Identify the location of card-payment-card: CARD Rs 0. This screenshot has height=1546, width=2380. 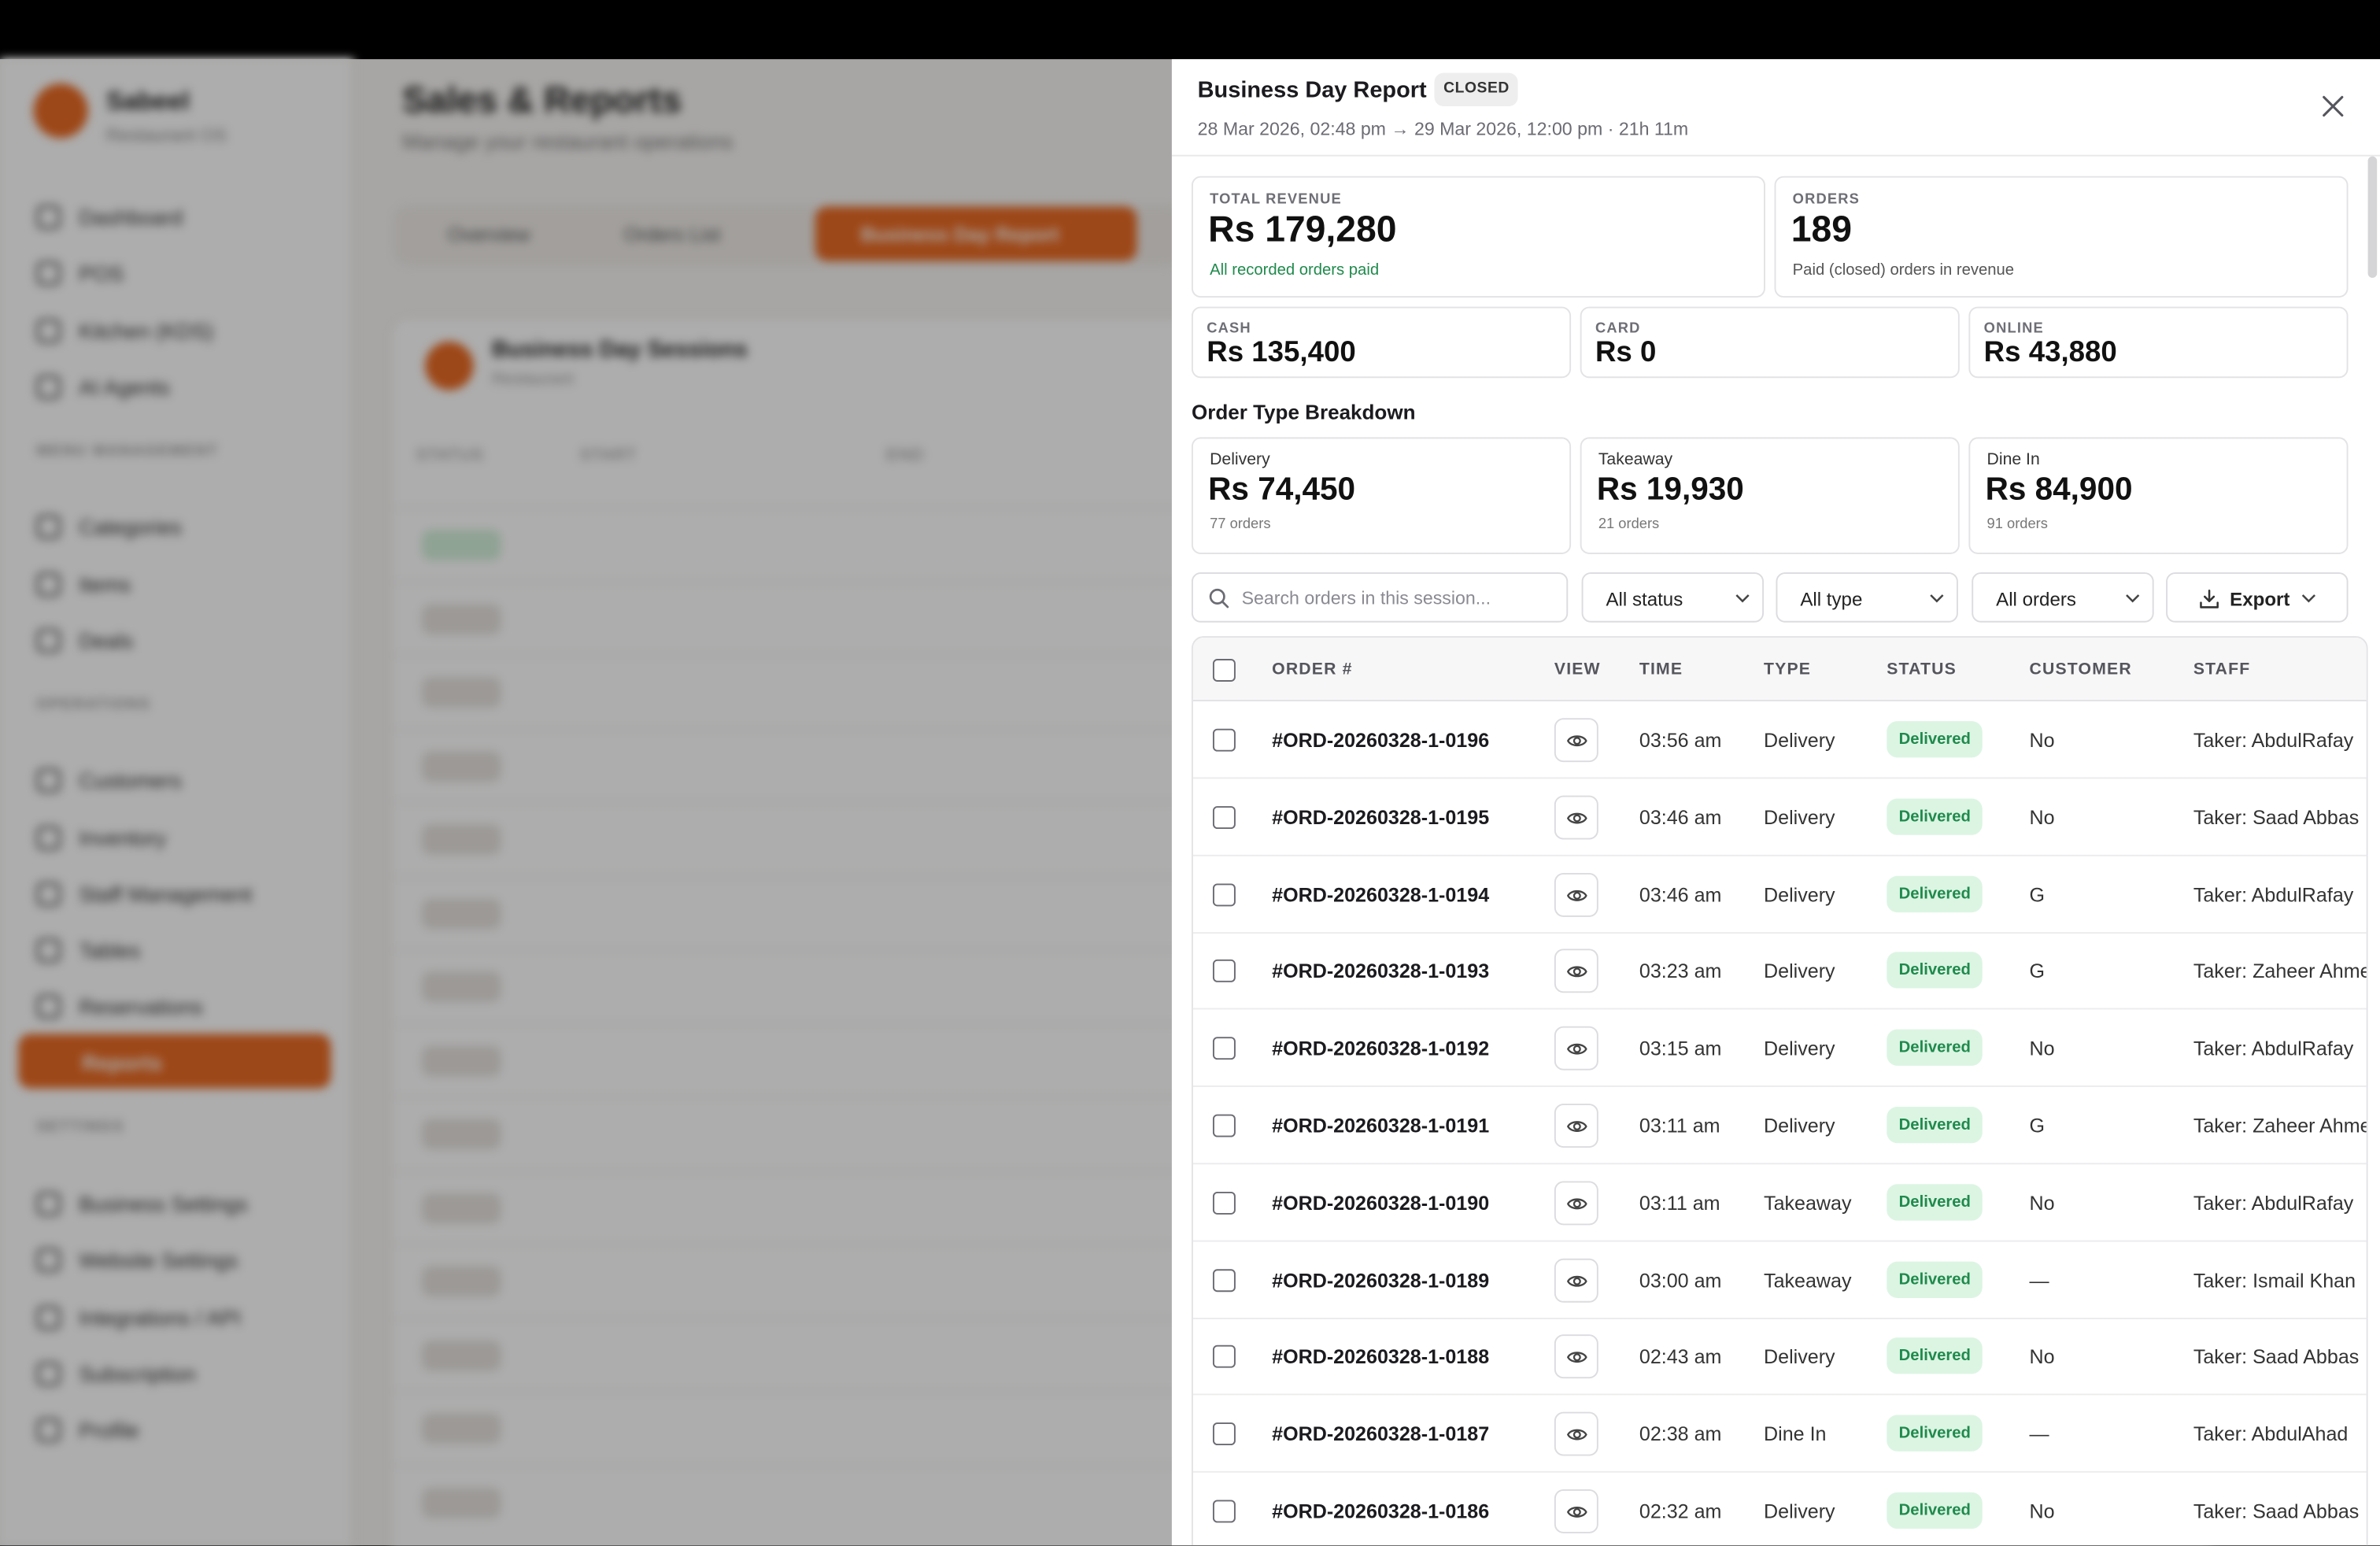
(1770, 342).